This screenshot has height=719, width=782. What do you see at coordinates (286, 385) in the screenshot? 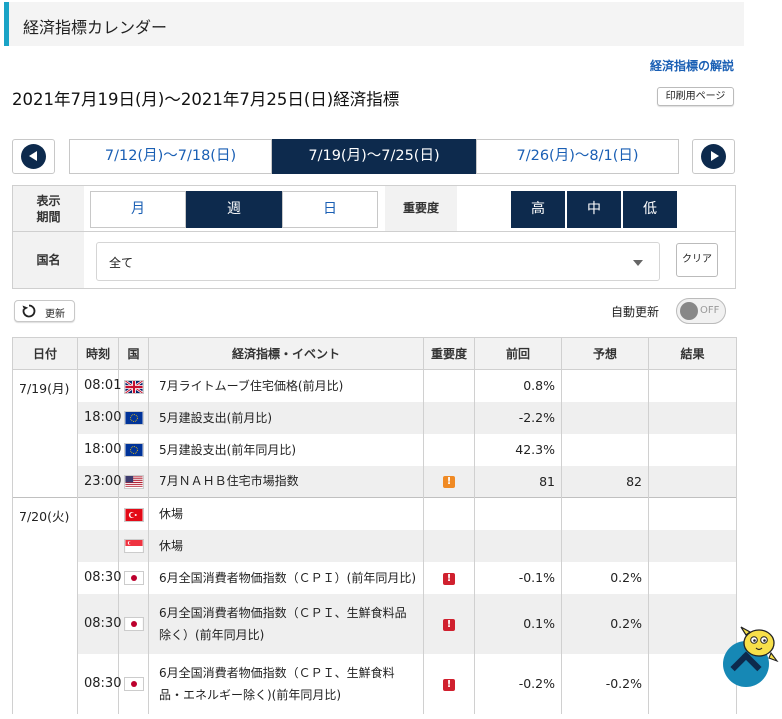
I see `event-cell: 7月ライトムーブ住宅価格(前月比)` at bounding box center [286, 385].